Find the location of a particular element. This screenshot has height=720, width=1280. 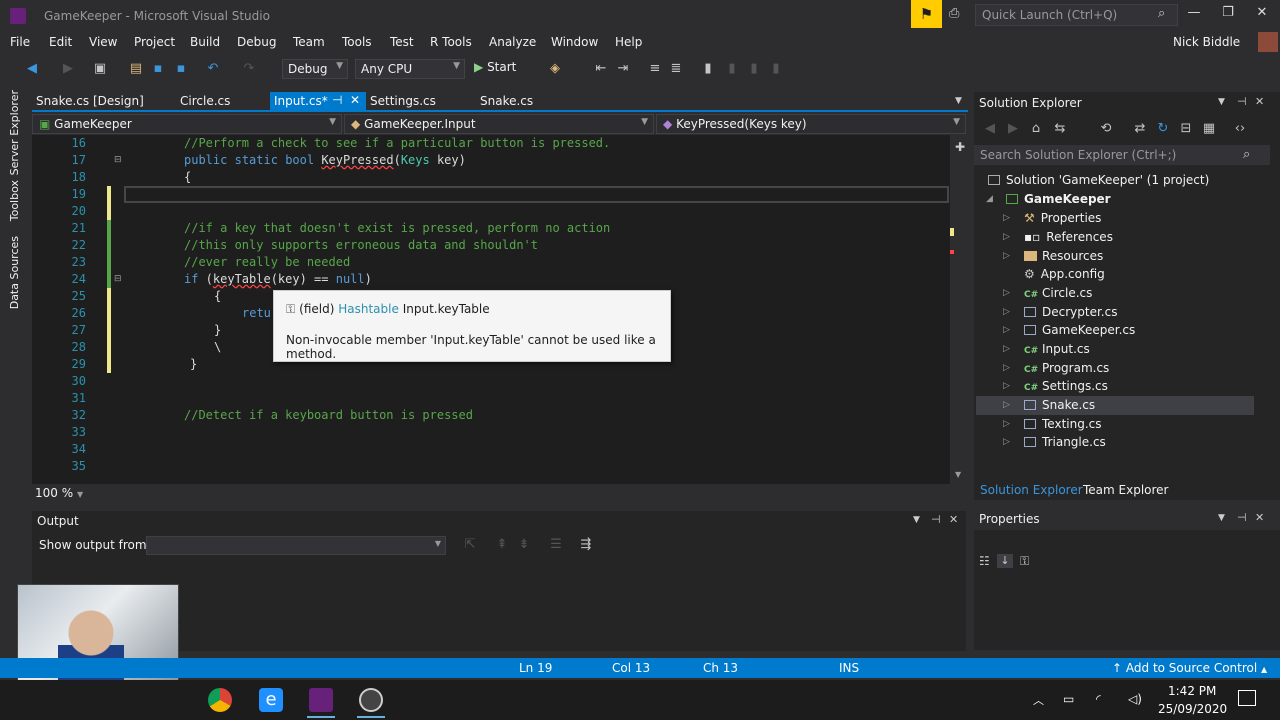

uncomment-icon: ≣ is located at coordinates (676, 69).